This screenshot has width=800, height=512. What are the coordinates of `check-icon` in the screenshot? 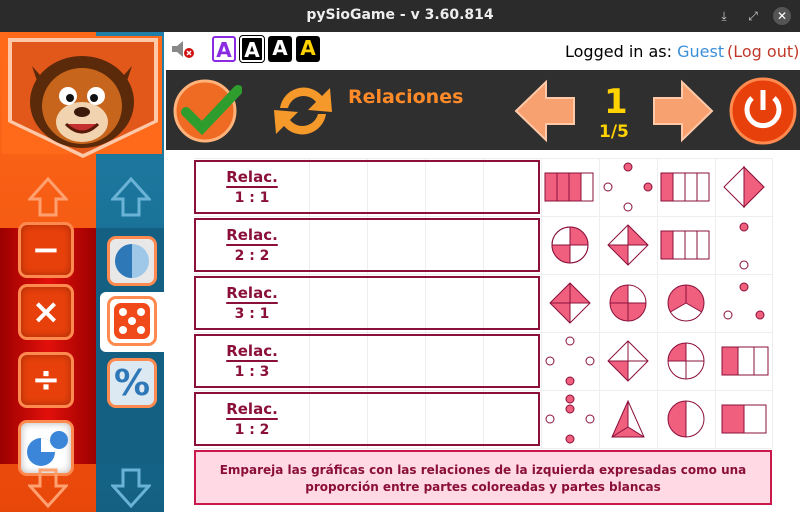 It's located at (207, 111).